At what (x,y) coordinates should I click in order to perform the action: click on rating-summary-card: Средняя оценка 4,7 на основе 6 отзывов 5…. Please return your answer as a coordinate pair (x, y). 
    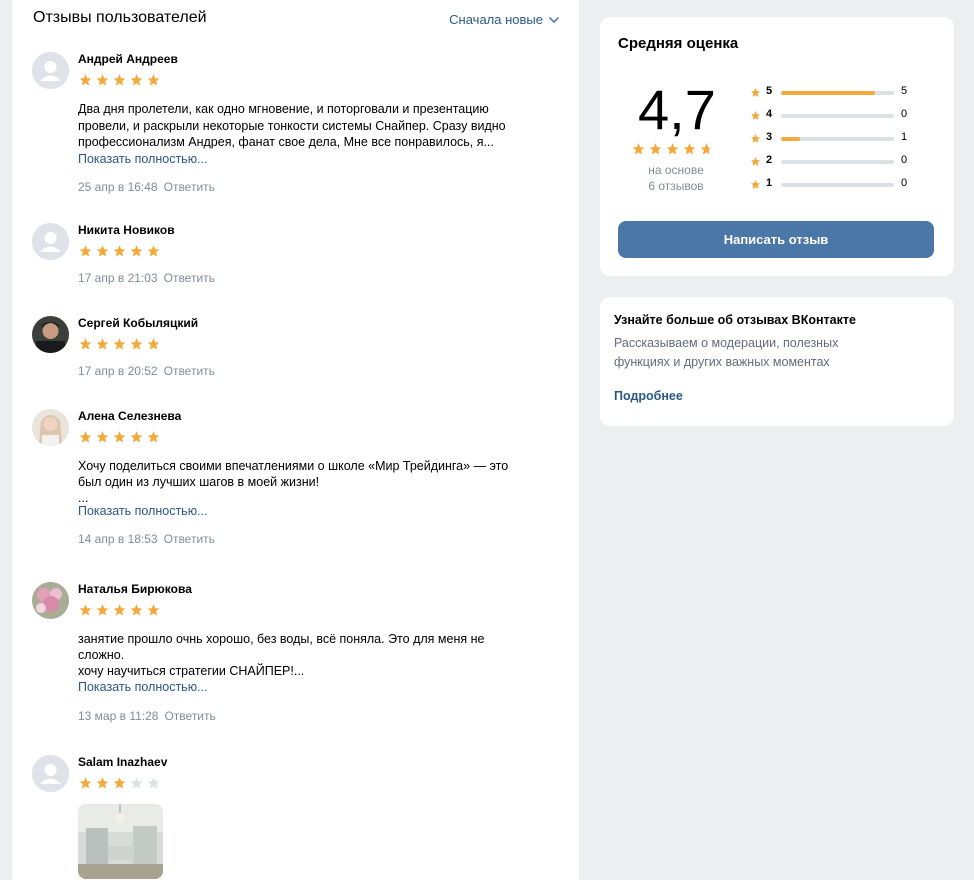
    Looking at the image, I should click on (777, 146).